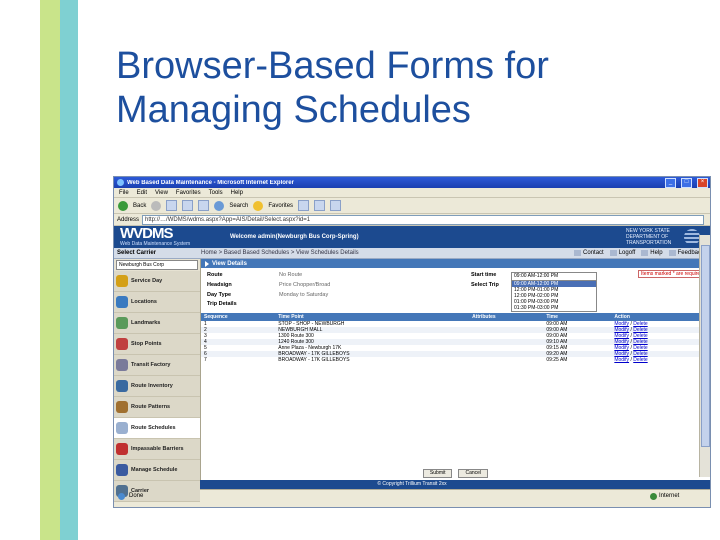  I want to click on browser-statusbar: Done Internet, so click(412, 495).